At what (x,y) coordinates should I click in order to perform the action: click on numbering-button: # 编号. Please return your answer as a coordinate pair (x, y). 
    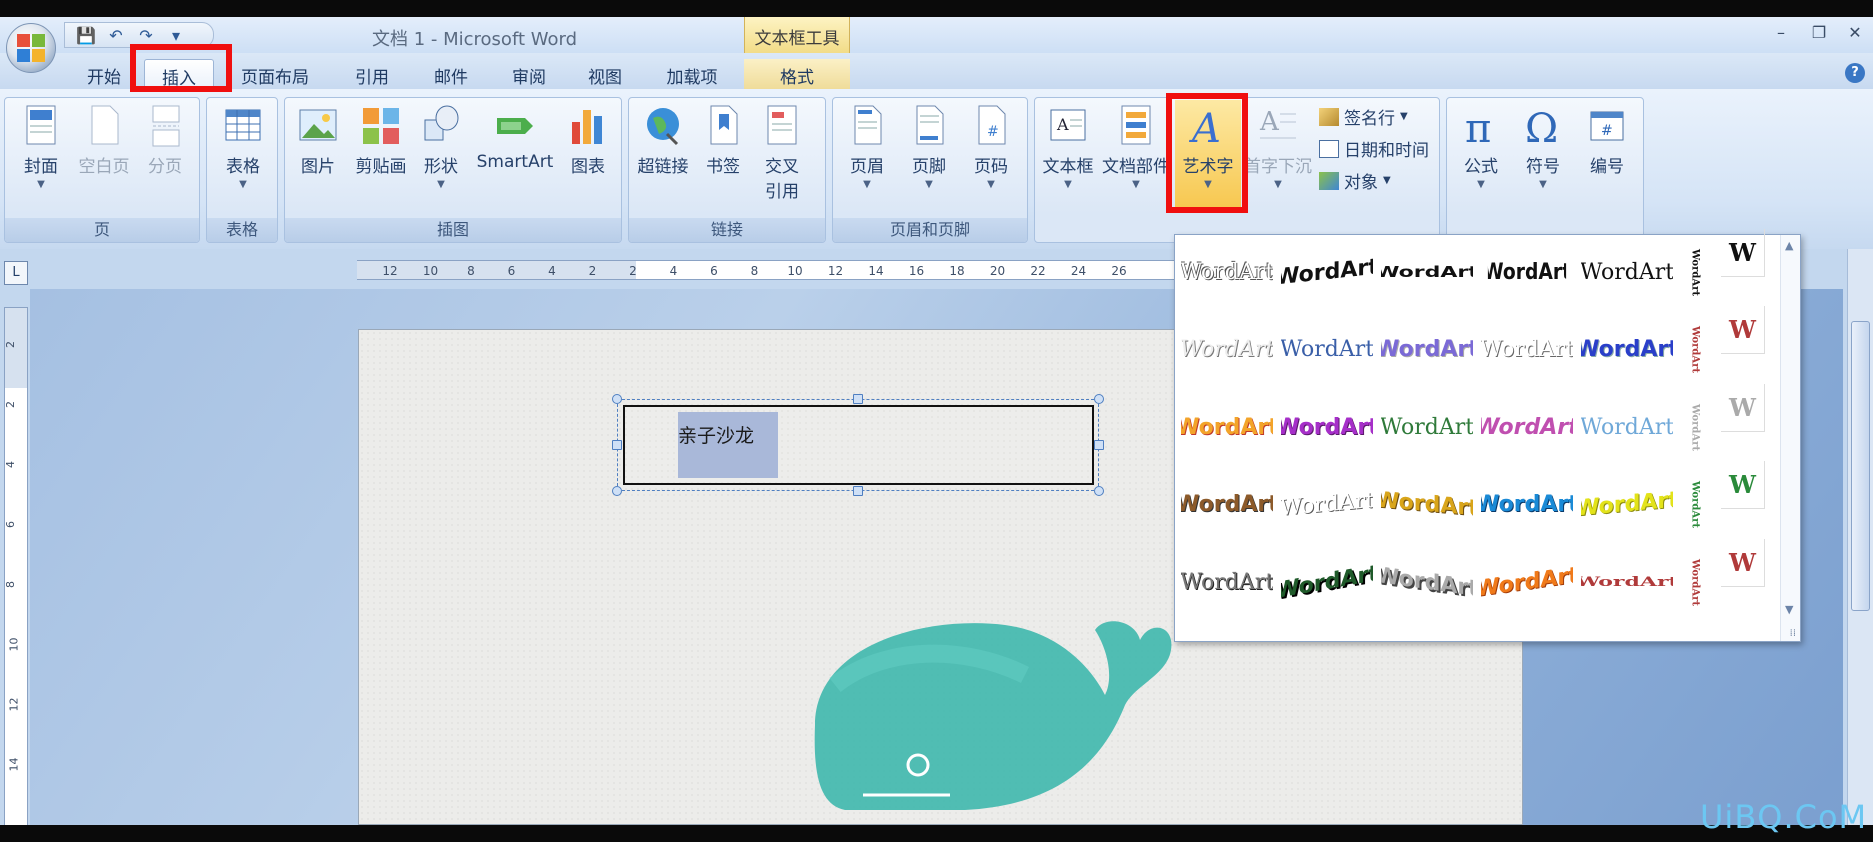
    Looking at the image, I should click on (1607, 140).